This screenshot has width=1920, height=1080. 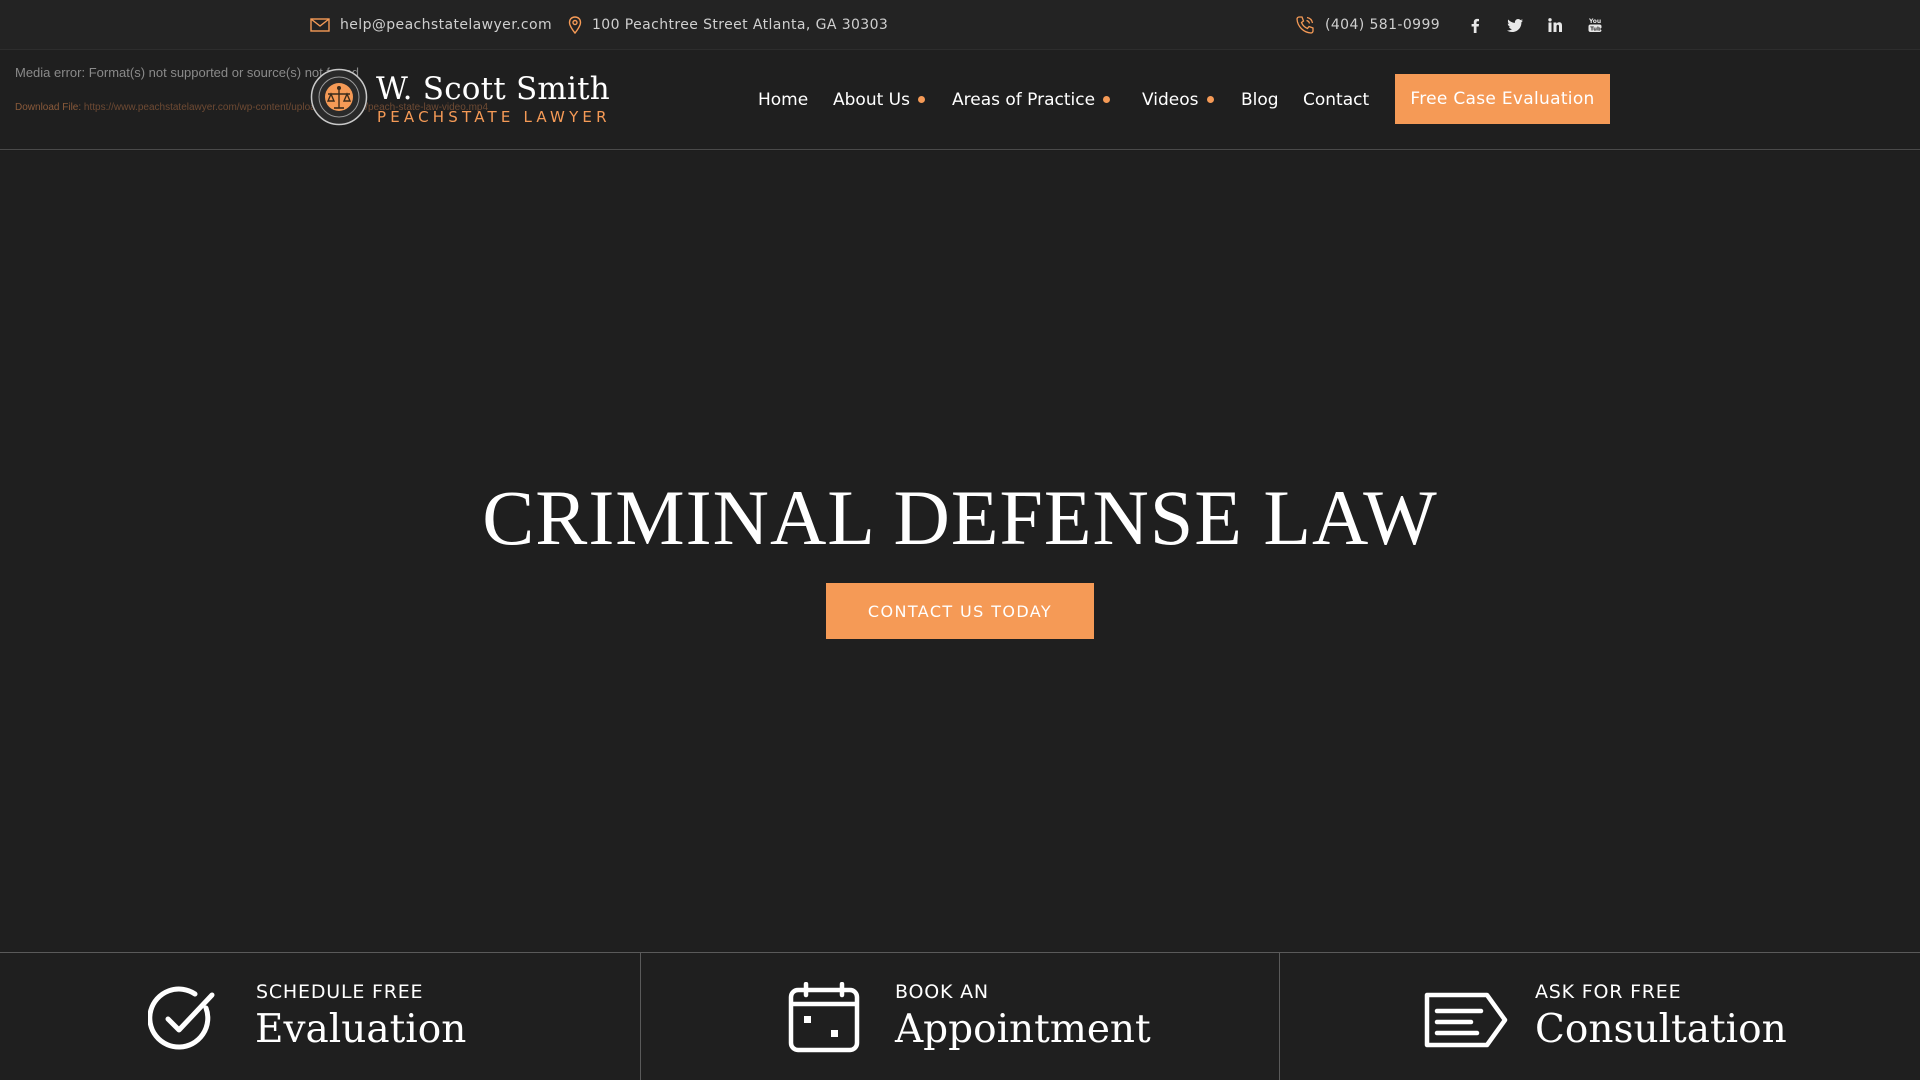 I want to click on phone-text: (404) 581-0999, so click(x=1383, y=25).